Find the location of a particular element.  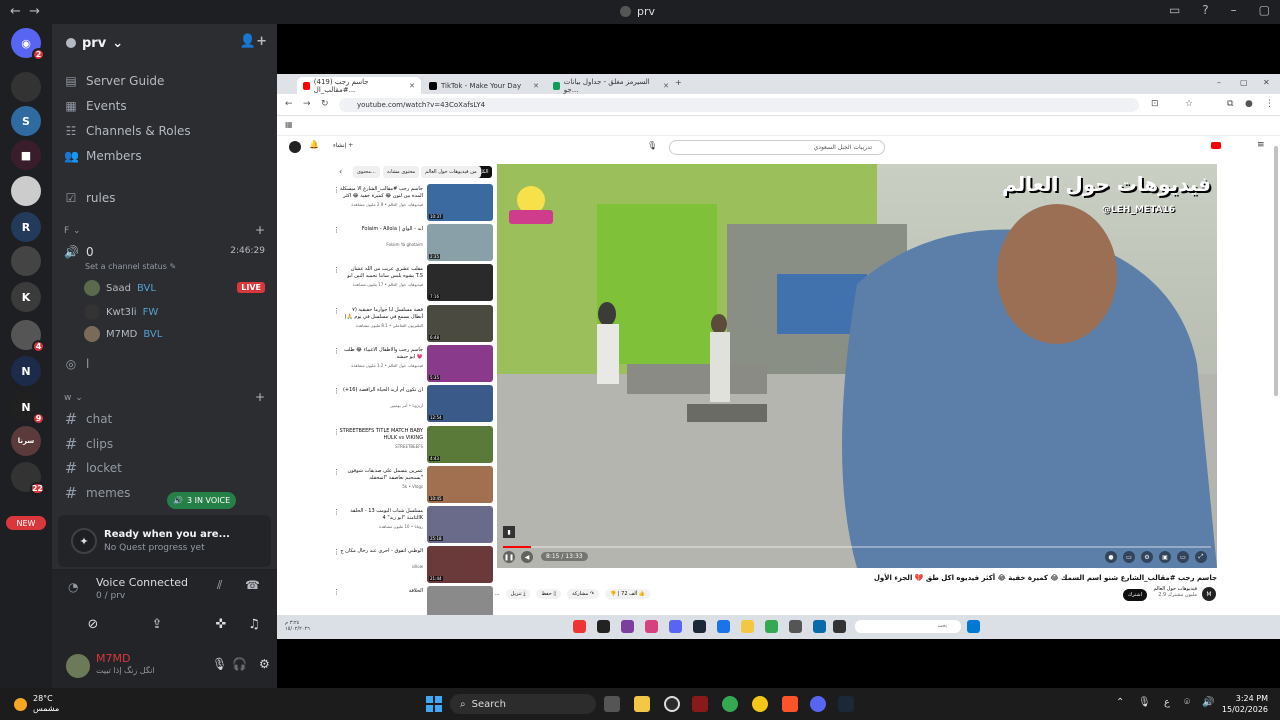

tab-youtube: (419) جاسم رجب #مقالب_ال... ✕ is located at coordinates (359, 85).